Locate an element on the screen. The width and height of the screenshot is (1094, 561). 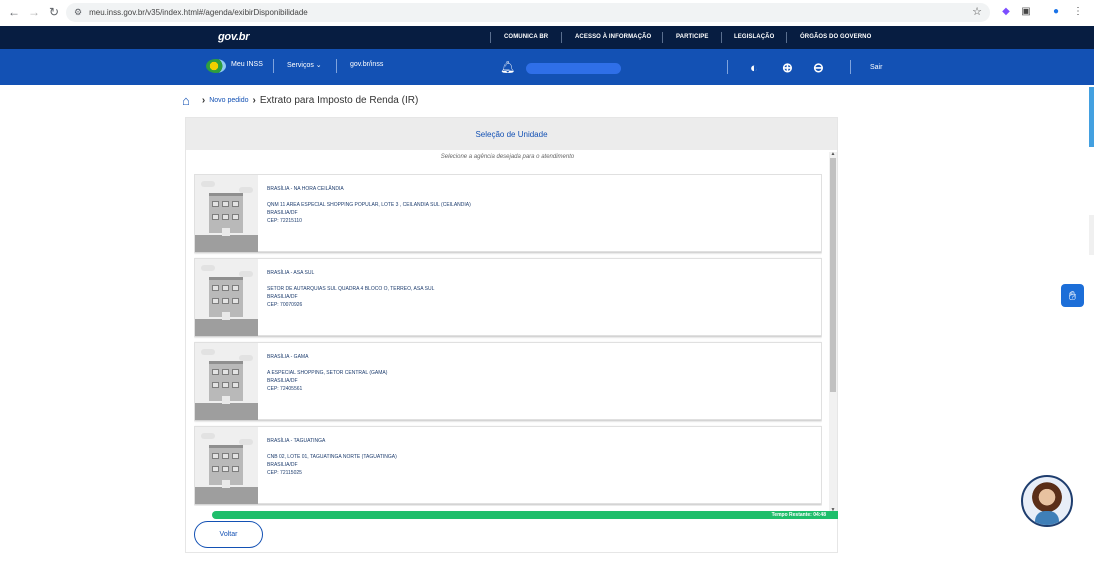
avatar-body-shape is located at coordinates (1047, 518).